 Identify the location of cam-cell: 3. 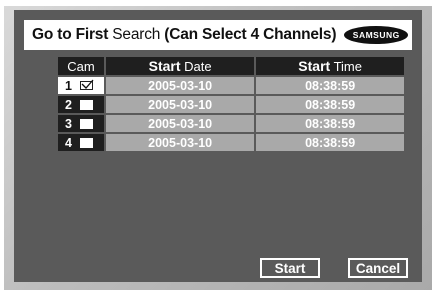
(82, 123).